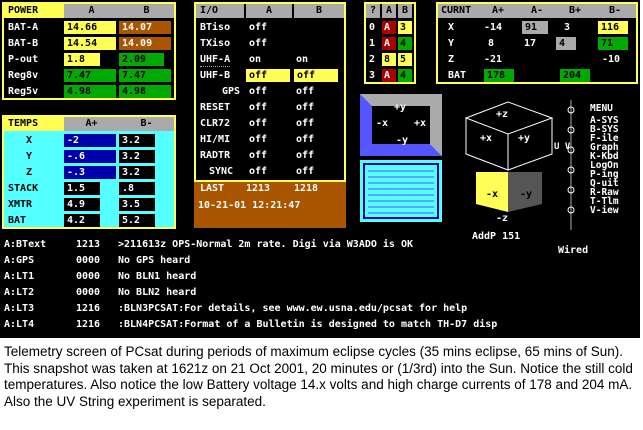  I want to click on log-line: A:GPS 0000 No GPS heard, so click(320, 262).